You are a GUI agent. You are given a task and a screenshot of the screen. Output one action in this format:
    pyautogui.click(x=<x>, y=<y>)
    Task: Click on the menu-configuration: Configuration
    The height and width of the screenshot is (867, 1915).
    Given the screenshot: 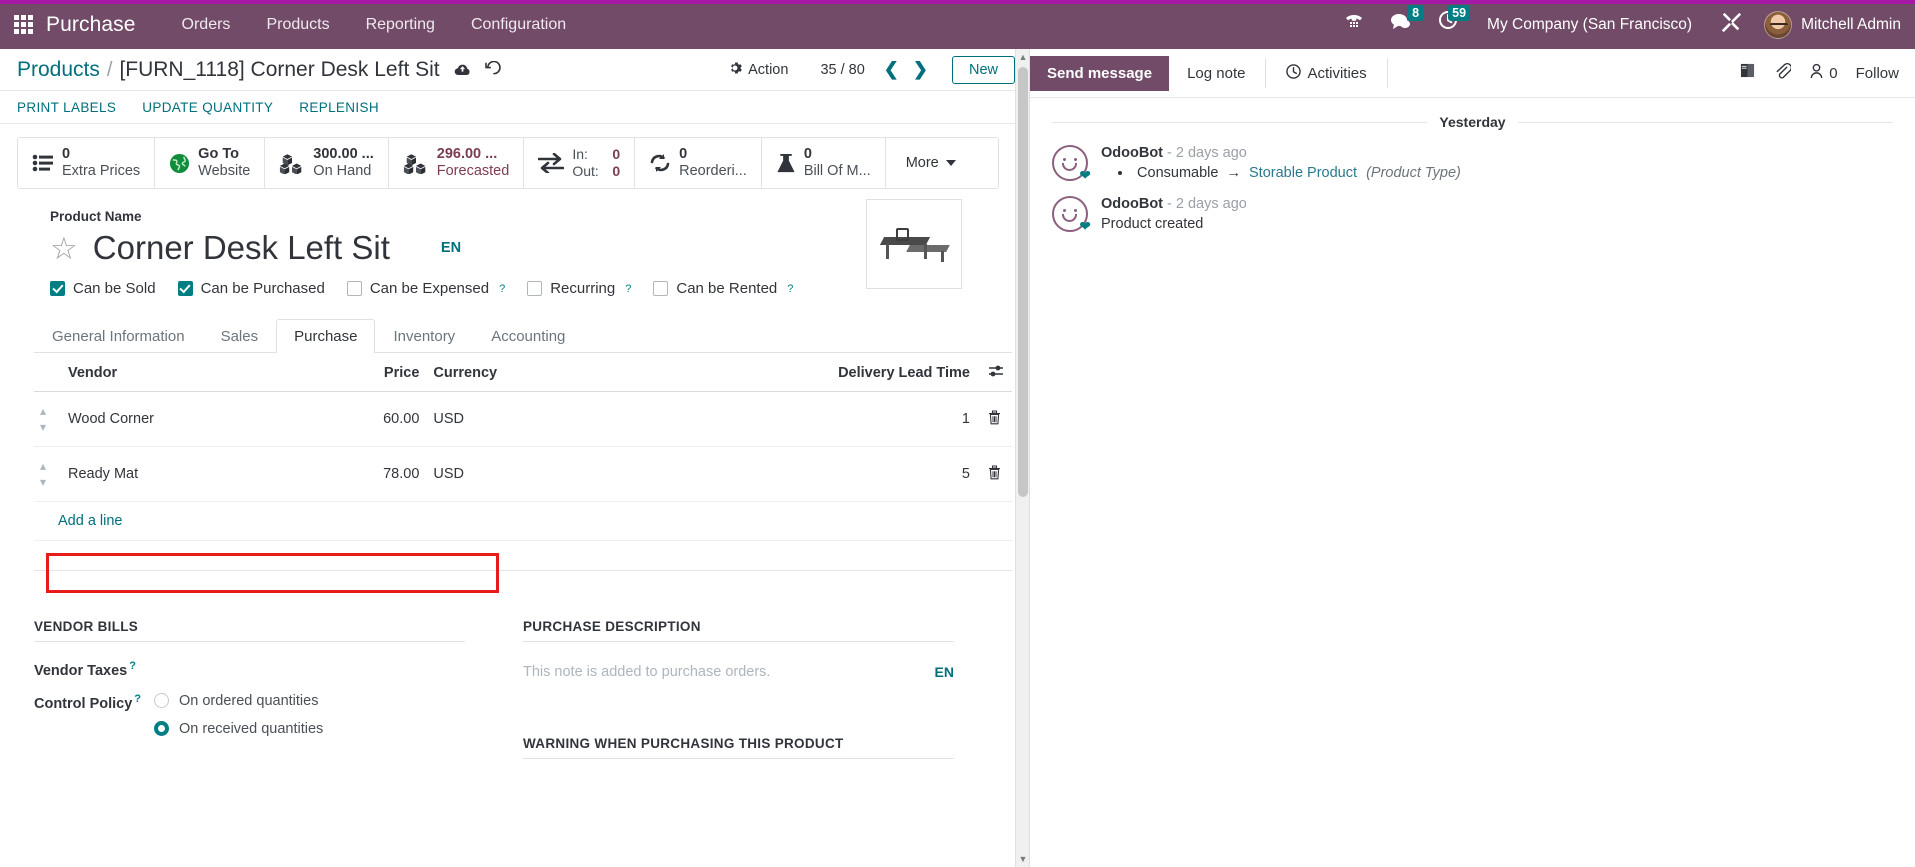 What is the action you would take?
    pyautogui.click(x=518, y=24)
    